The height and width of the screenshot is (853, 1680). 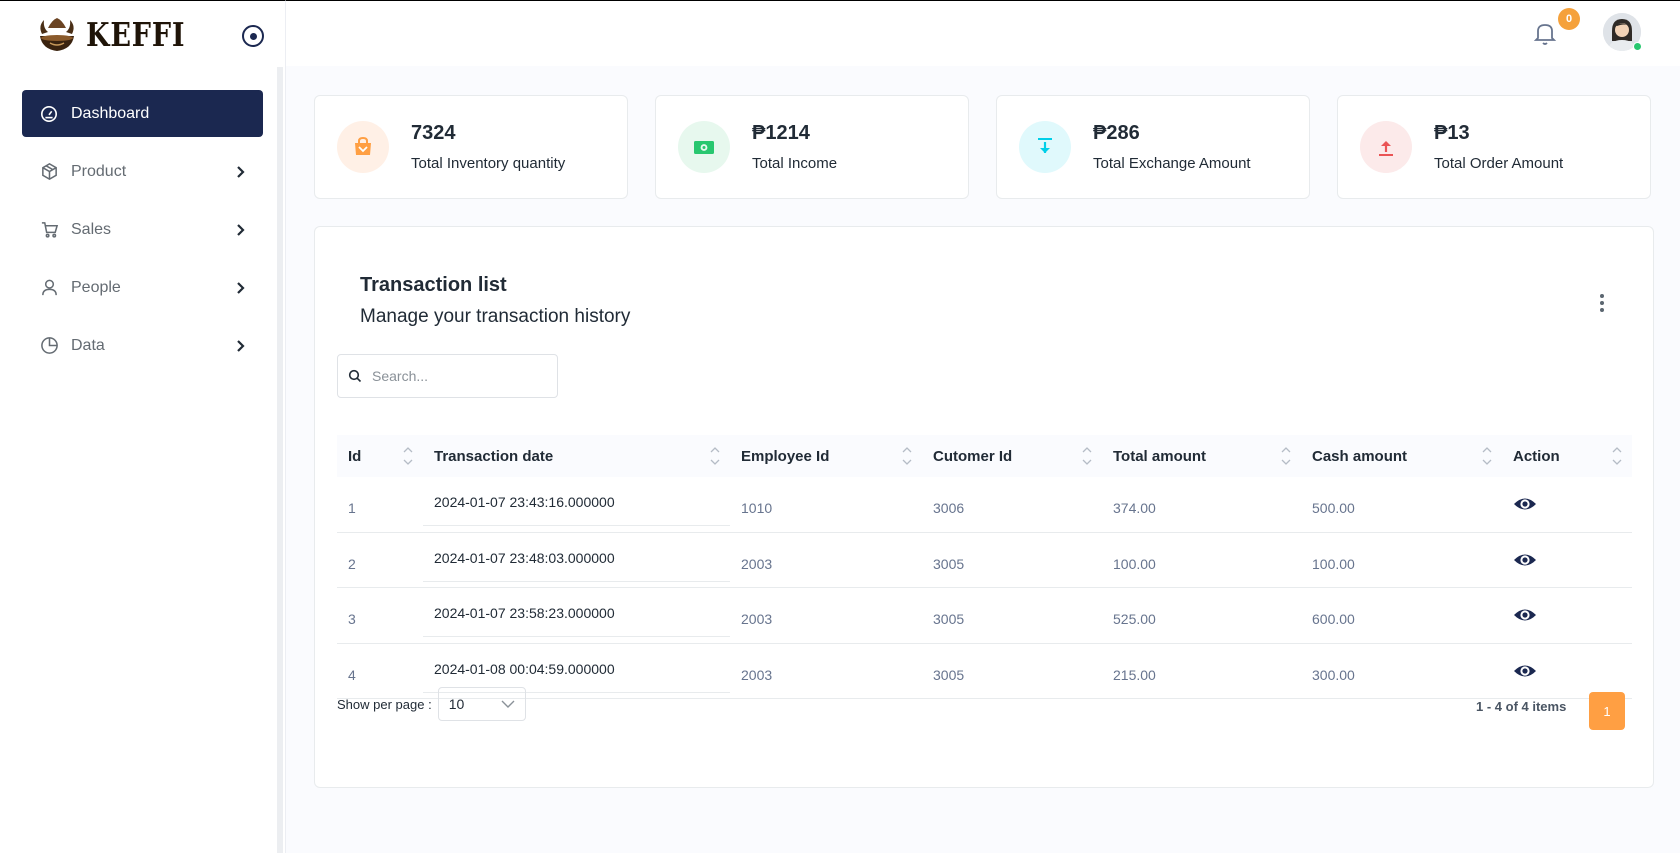 I want to click on stat-label: Total Income, so click(x=795, y=163).